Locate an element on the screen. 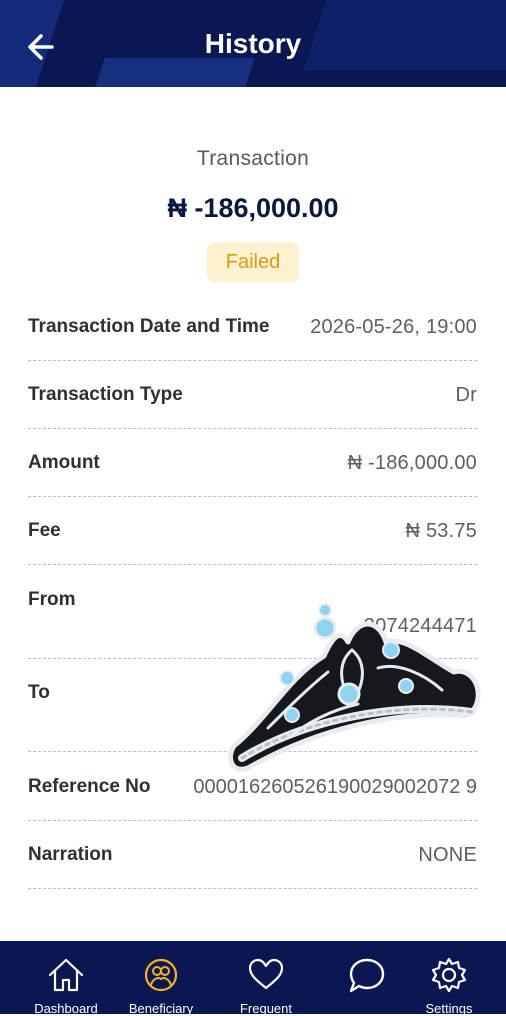  app-header: History is located at coordinates (253, 43).